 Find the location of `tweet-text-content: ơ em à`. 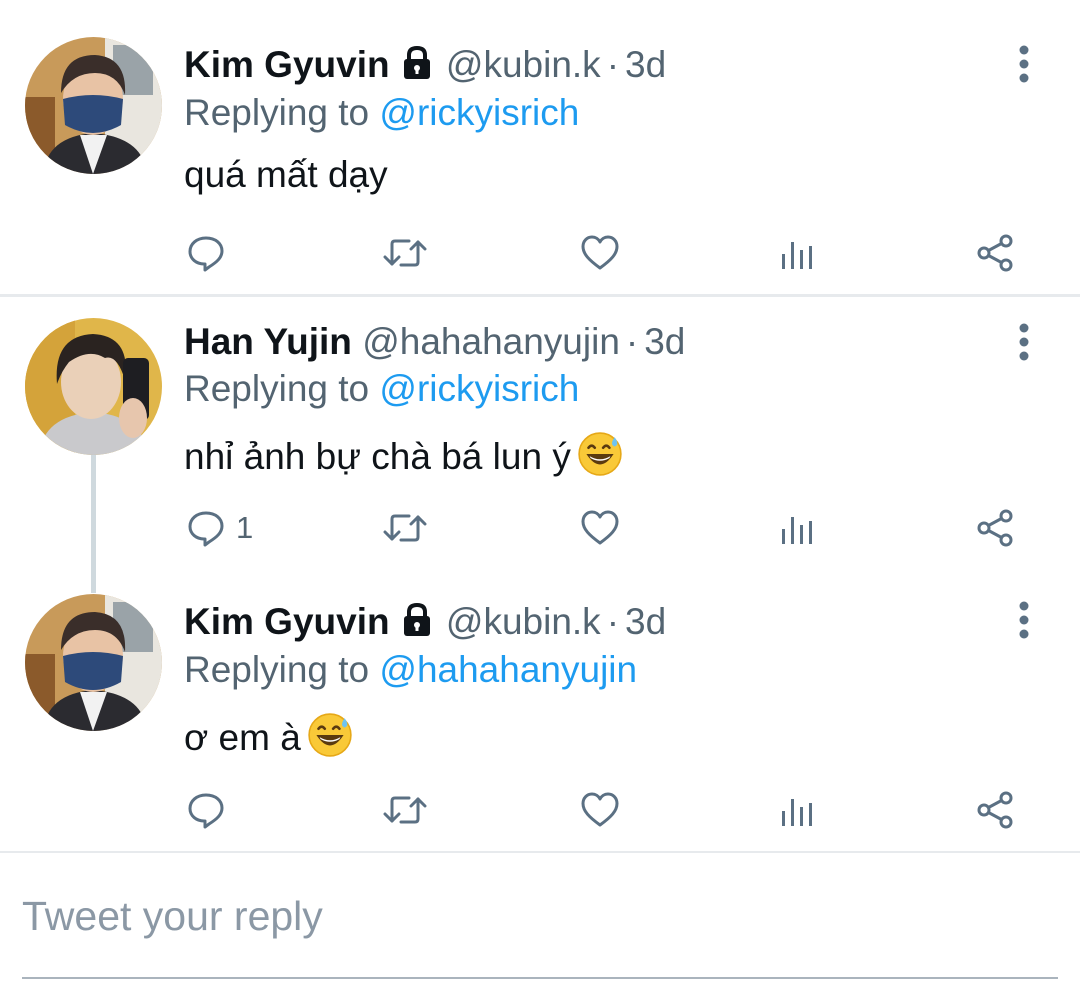

tweet-text-content: ơ em à is located at coordinates (242, 737).